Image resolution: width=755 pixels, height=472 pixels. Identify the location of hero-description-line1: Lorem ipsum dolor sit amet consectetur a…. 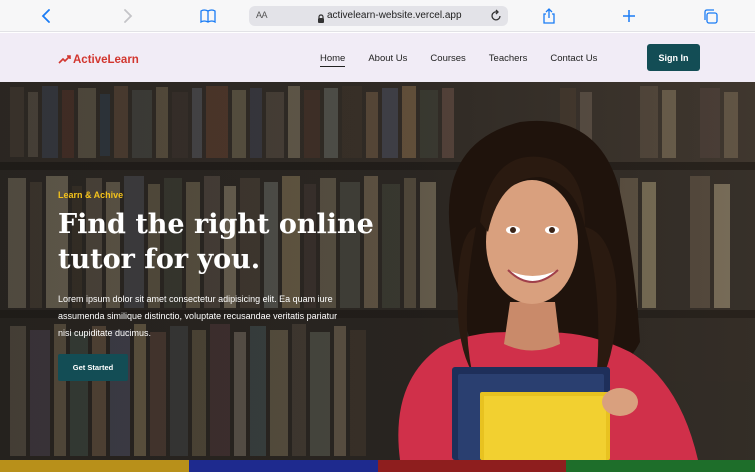
(195, 299).